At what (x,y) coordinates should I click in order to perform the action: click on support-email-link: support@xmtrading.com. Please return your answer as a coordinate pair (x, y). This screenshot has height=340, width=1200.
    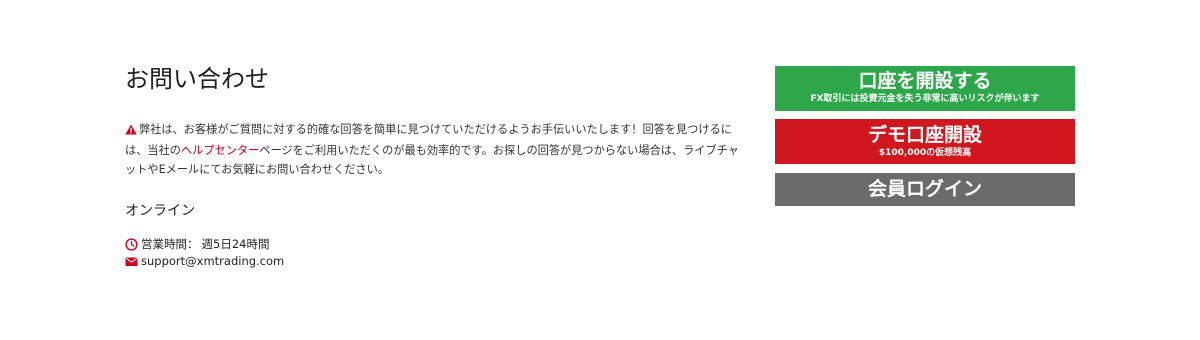
    Looking at the image, I should click on (212, 261).